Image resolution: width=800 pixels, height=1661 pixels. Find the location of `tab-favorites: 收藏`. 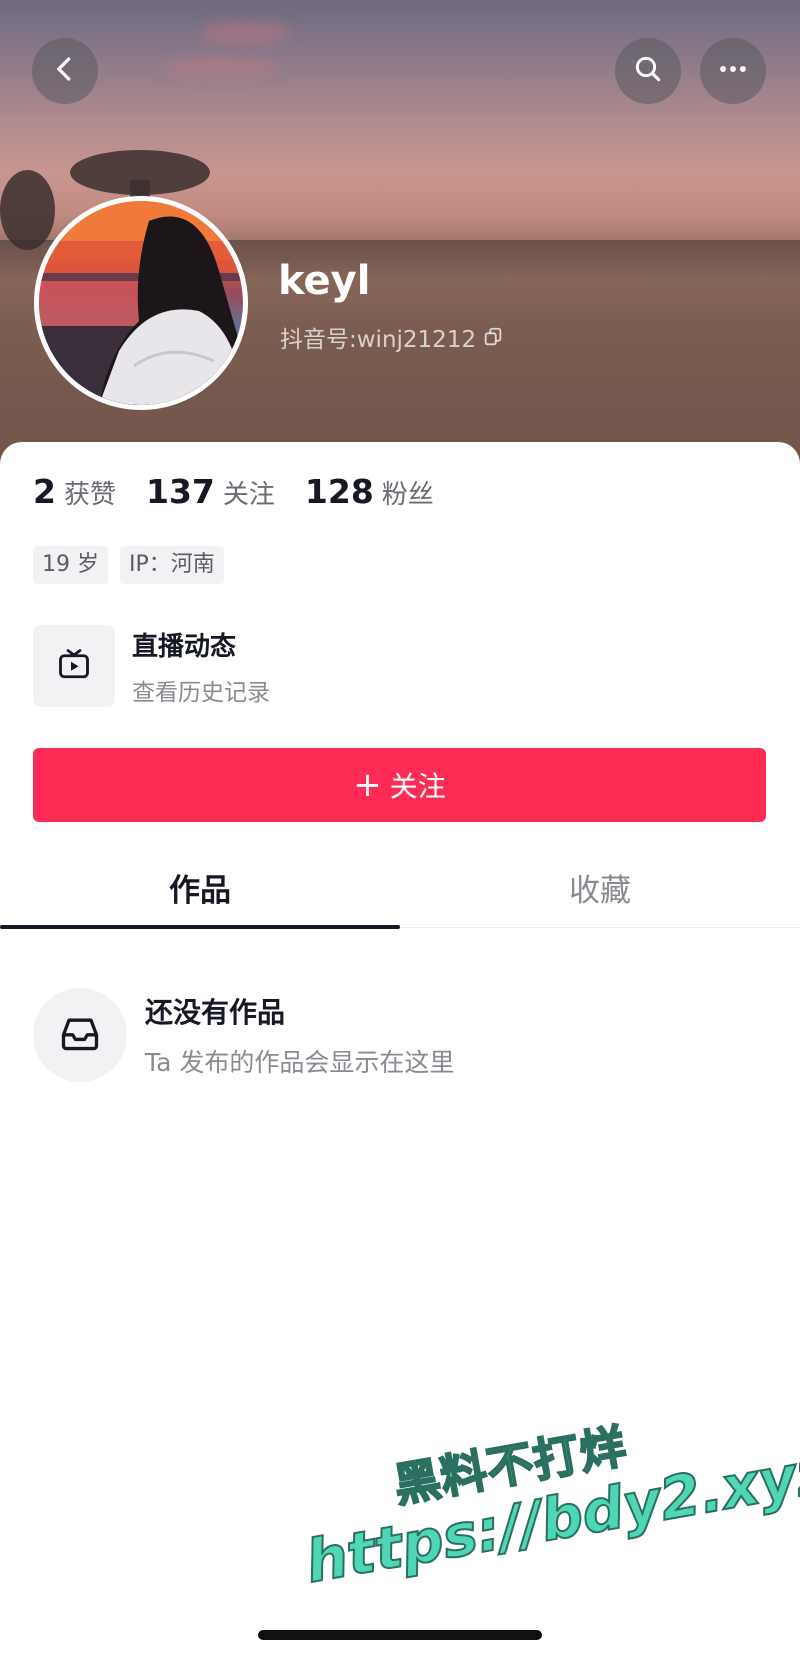

tab-favorites: 收藏 is located at coordinates (600, 887).